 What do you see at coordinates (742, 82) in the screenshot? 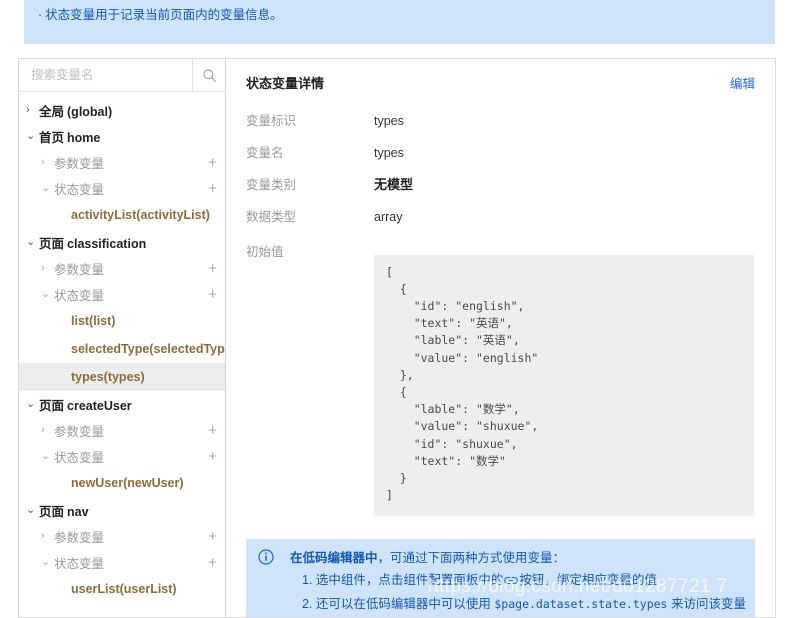
I see `edit-link: 编辑` at bounding box center [742, 82].